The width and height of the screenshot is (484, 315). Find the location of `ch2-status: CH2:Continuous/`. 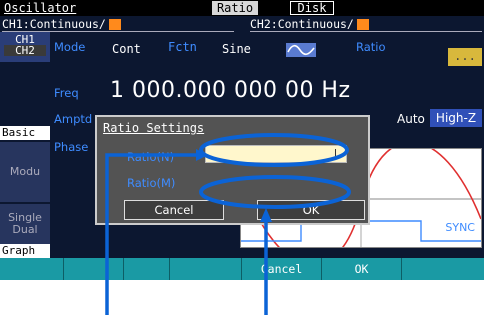

ch2-status: CH2:Continuous/ is located at coordinates (366, 24).